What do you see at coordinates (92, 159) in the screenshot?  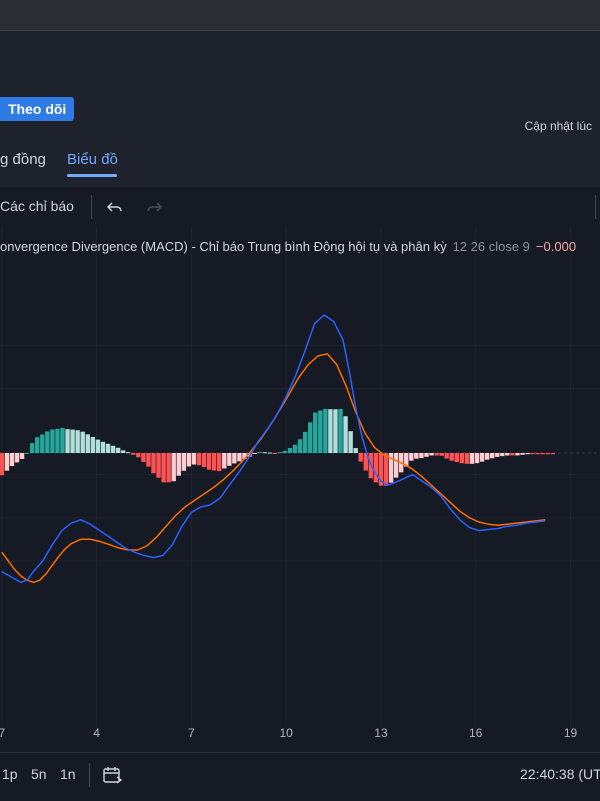 I see `tab-chart: Biểu đồ` at bounding box center [92, 159].